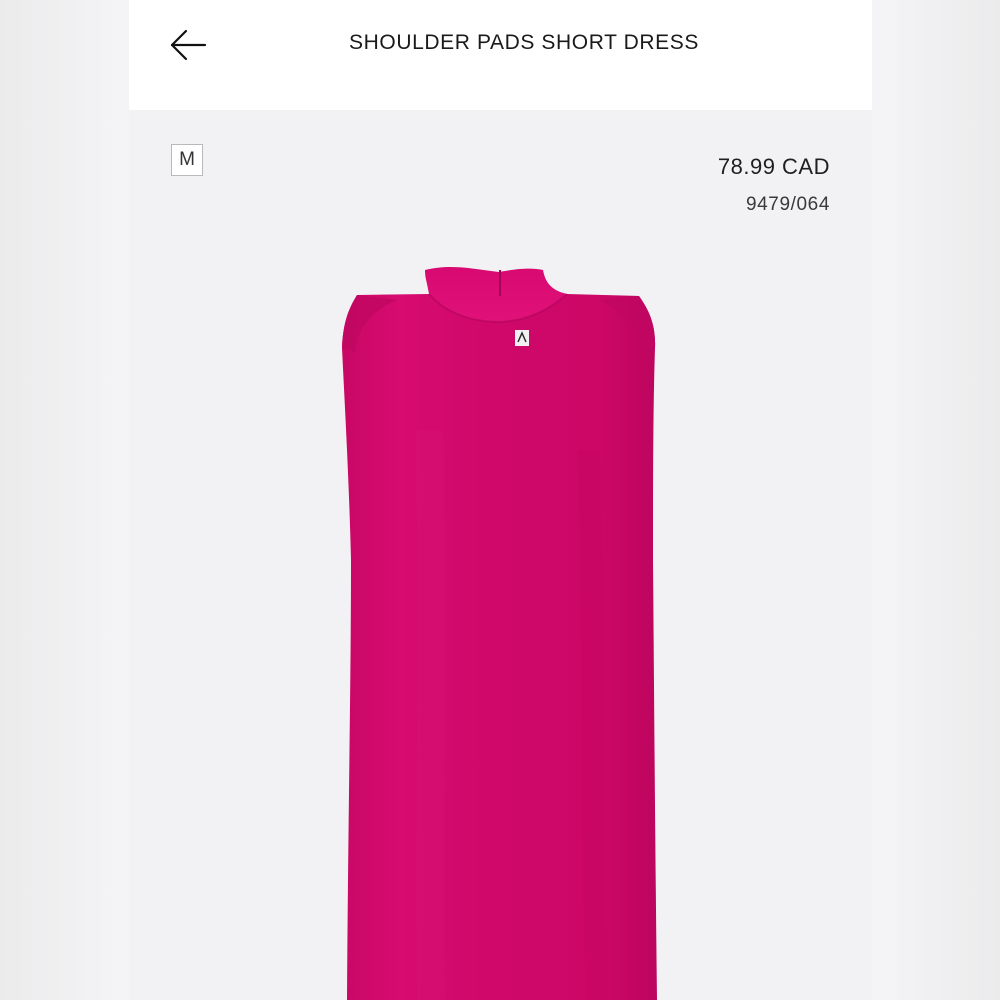 The height and width of the screenshot is (1000, 1000). Describe the element at coordinates (773, 166) in the screenshot. I see `product-price: 78.99 CAD` at that location.